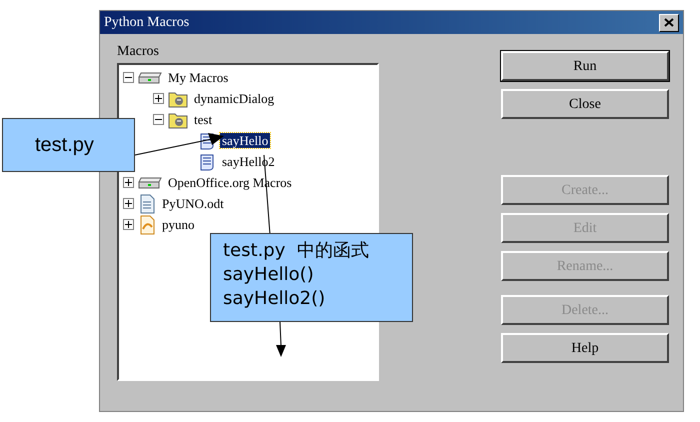  Describe the element at coordinates (234, 98) in the screenshot. I see `tree-item: dynamicDialog` at that location.